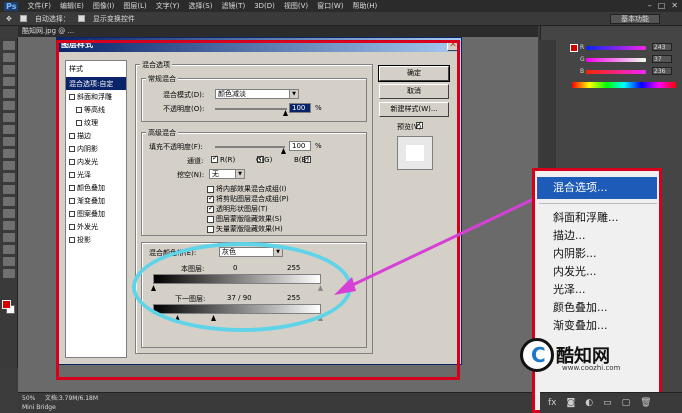 Image resolution: width=682 pixels, height=413 pixels. What do you see at coordinates (168, 6) in the screenshot?
I see `menu-type: 文字(Y)` at bounding box center [168, 6].